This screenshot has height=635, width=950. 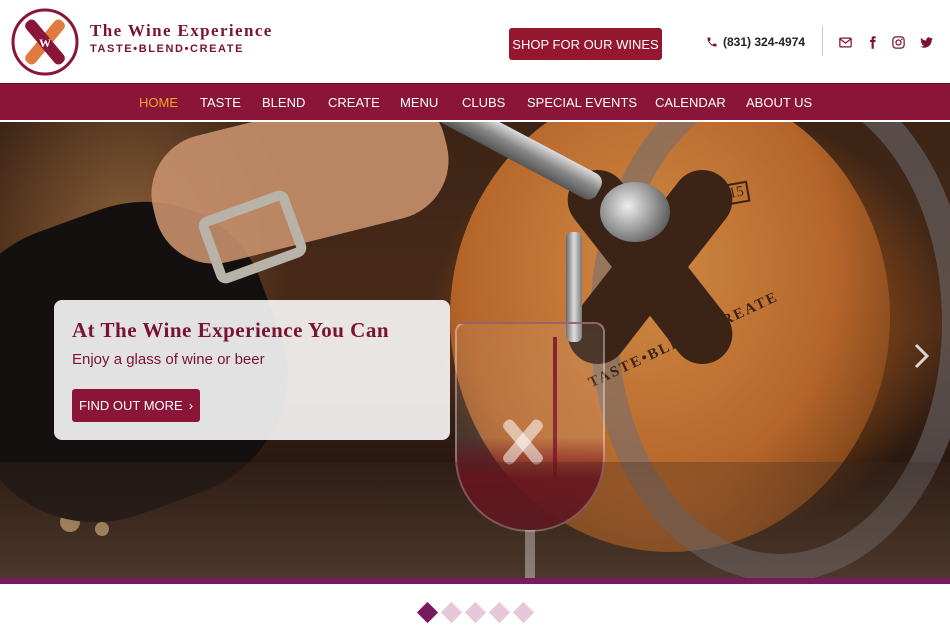 What do you see at coordinates (191, 405) in the screenshot?
I see `chevron-right-icon: ›` at bounding box center [191, 405].